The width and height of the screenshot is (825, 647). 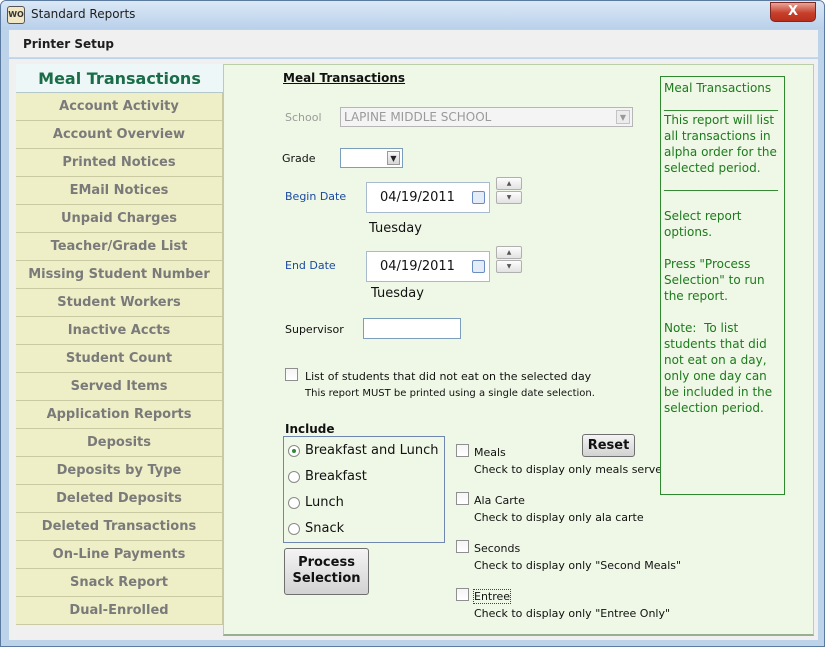 What do you see at coordinates (119, 387) in the screenshot?
I see `sidebar-item-served-items: Served Items` at bounding box center [119, 387].